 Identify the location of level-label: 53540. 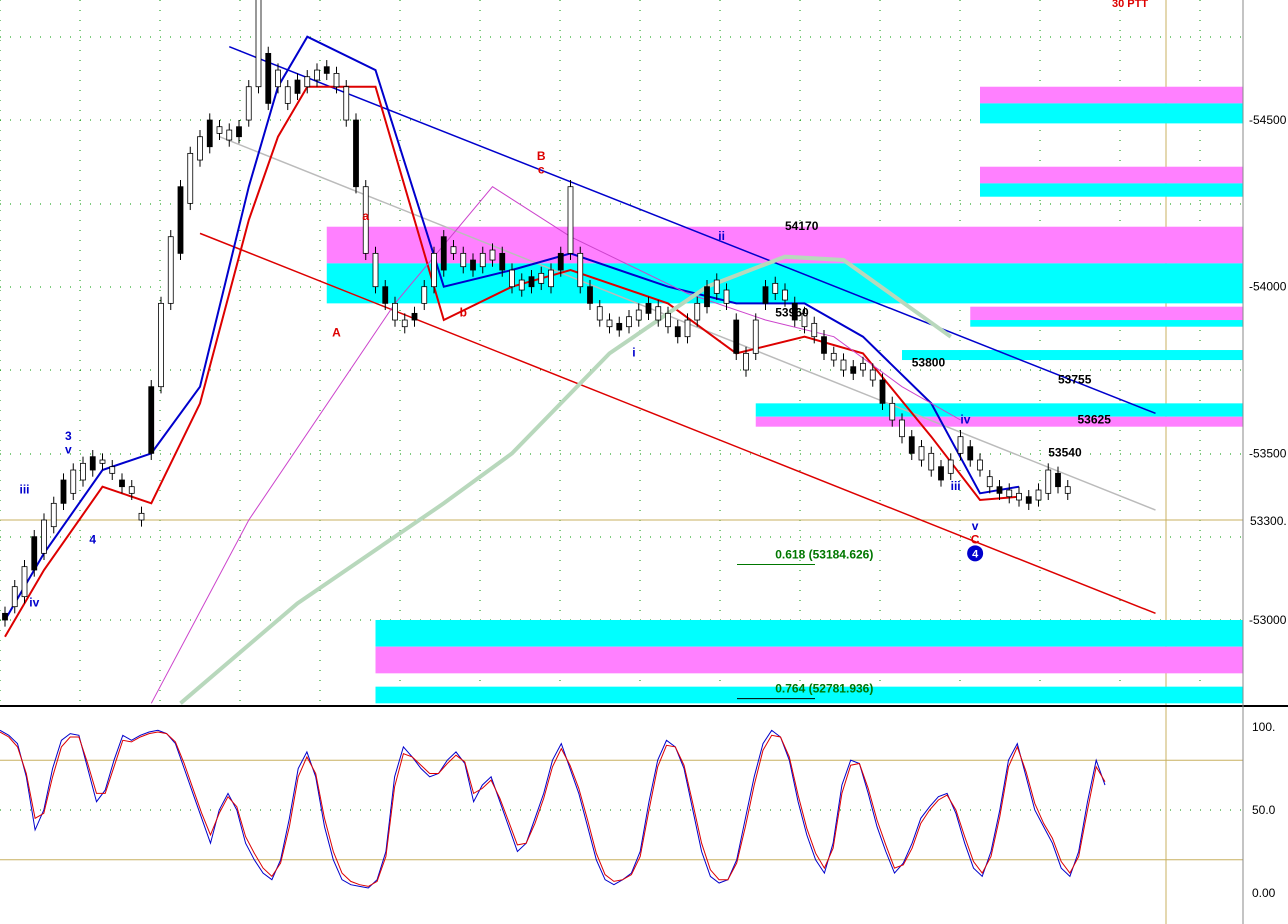
(1065, 453).